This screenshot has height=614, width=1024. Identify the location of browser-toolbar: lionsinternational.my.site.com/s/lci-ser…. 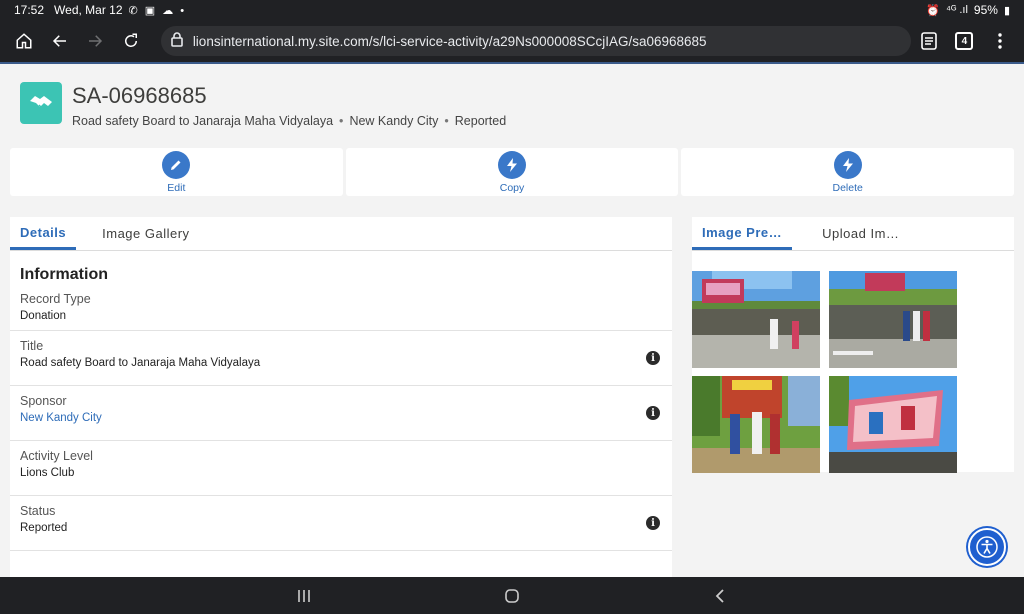
(512, 41).